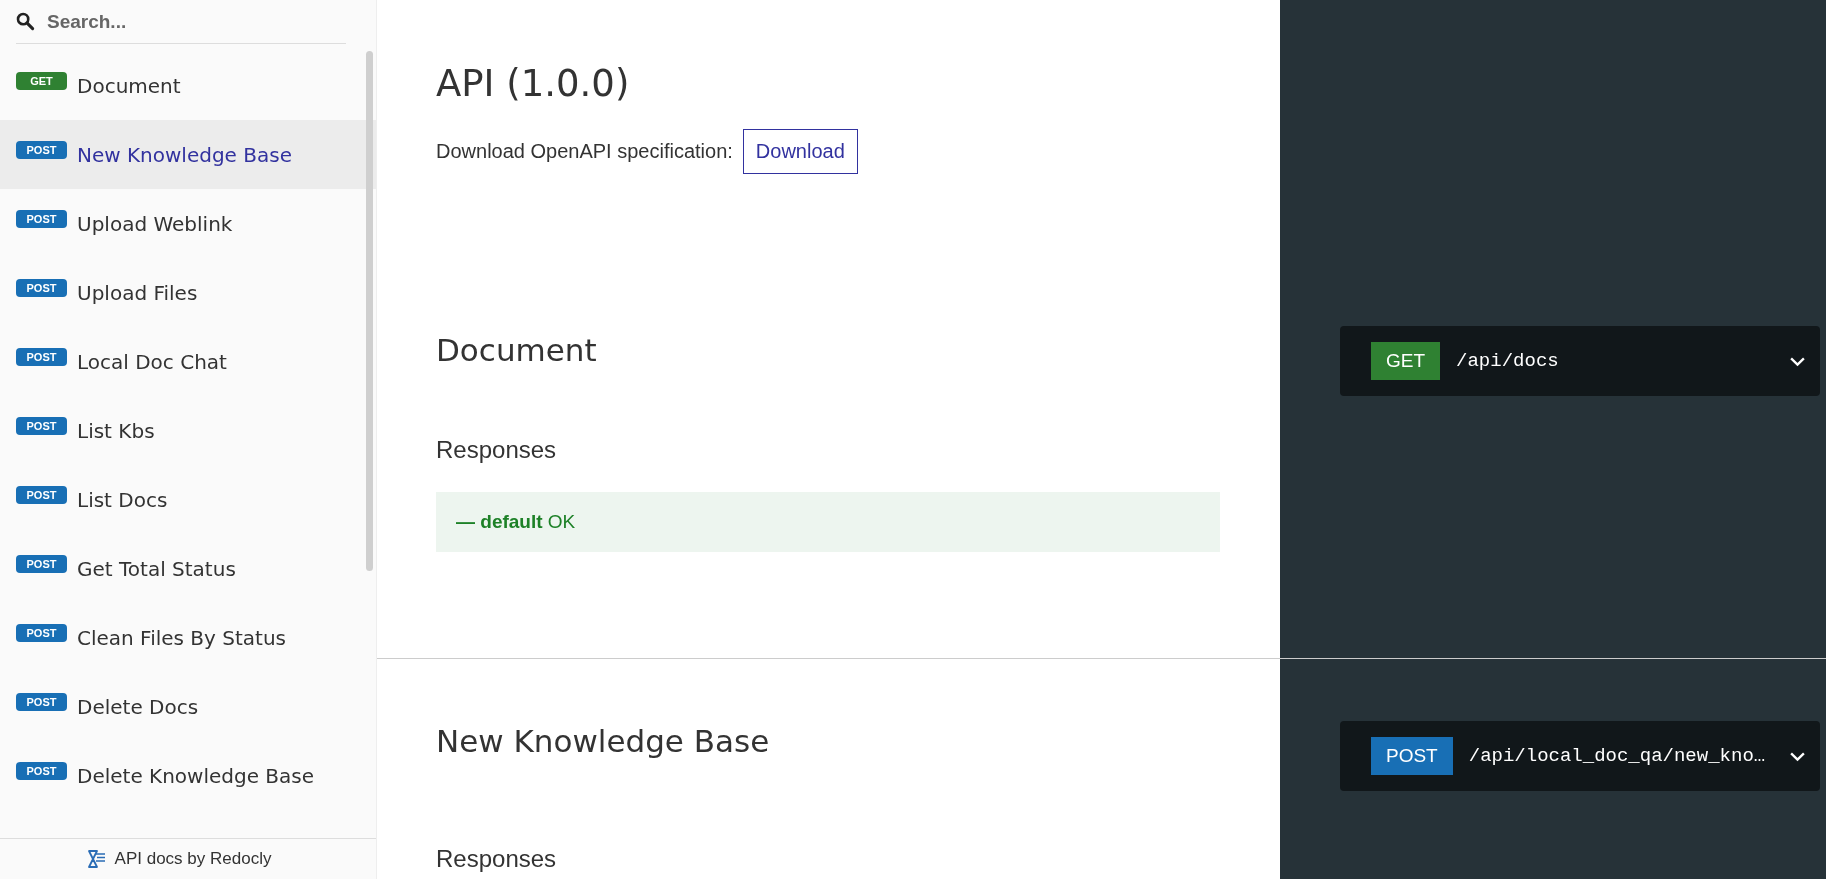 The height and width of the screenshot is (879, 1826). I want to click on scrollbar-thumb, so click(369, 311).